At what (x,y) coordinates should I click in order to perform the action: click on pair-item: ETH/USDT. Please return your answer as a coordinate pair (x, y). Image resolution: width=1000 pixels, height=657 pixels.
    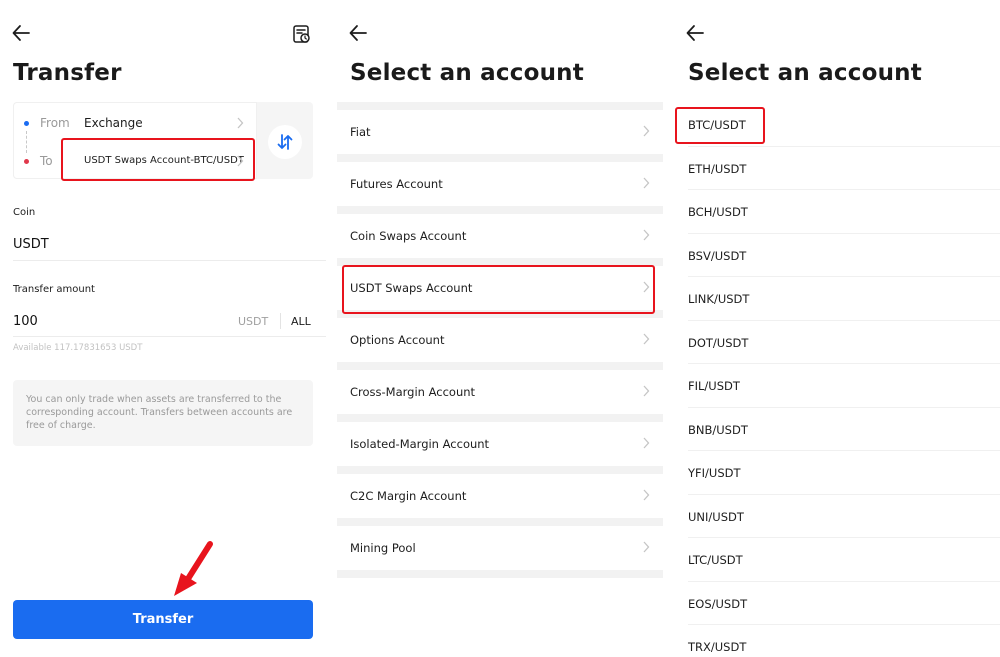
    Looking at the image, I should click on (717, 169).